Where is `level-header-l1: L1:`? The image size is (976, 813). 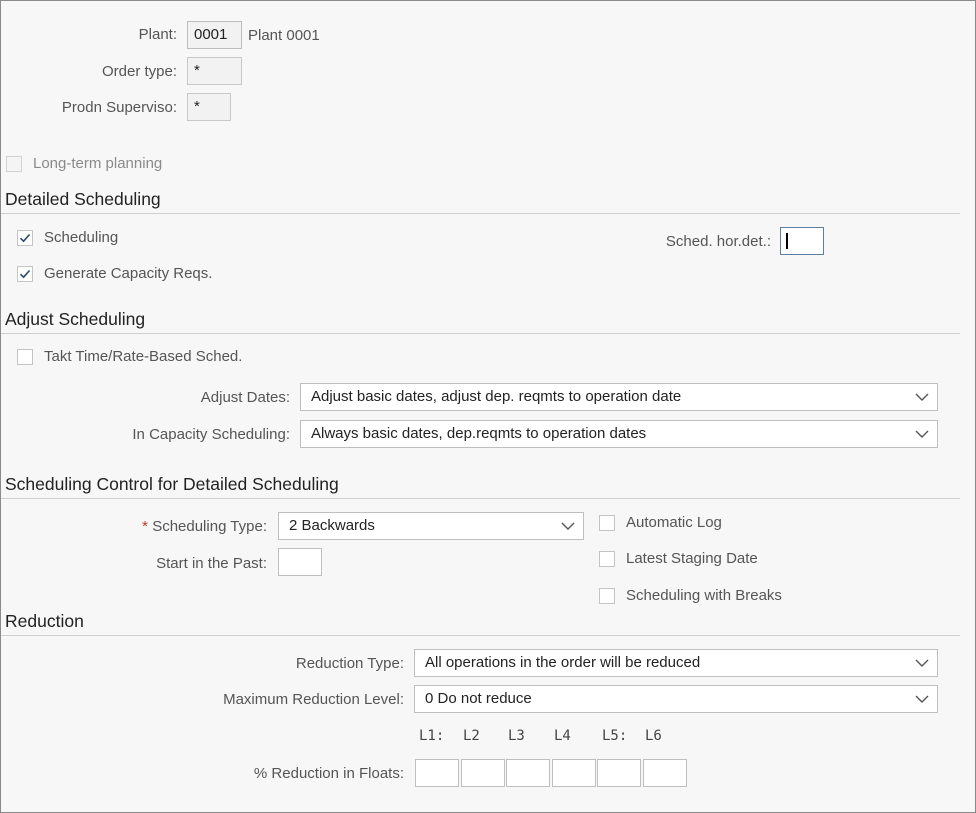
level-header-l1: L1: is located at coordinates (432, 736).